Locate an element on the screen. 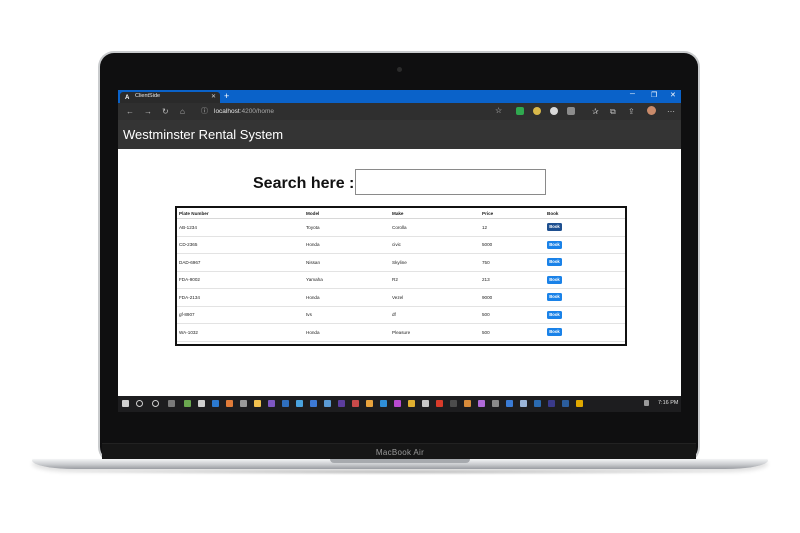  model-cell: Honda is located at coordinates (347, 332).